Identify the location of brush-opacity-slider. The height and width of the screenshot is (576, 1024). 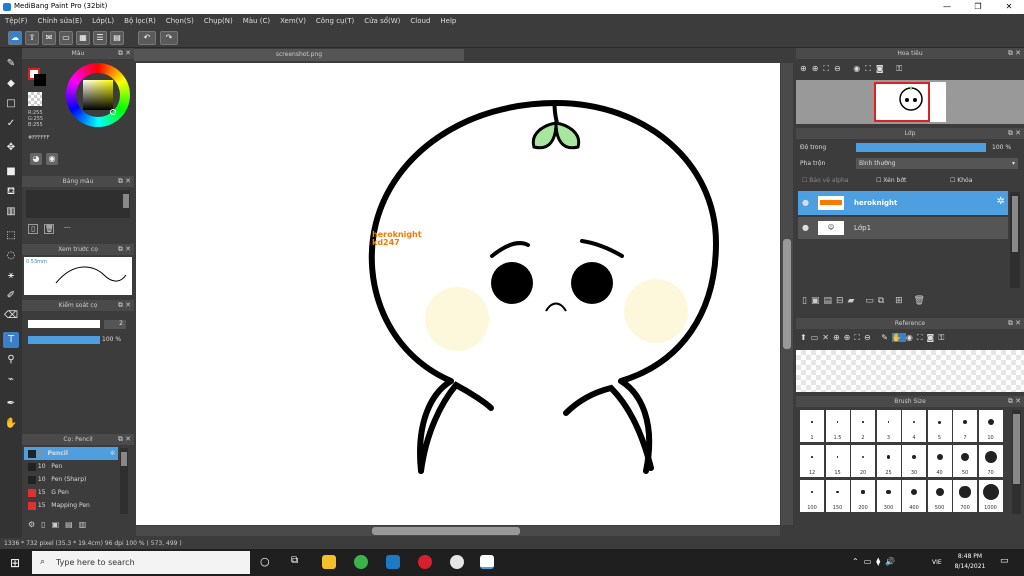
(64, 340).